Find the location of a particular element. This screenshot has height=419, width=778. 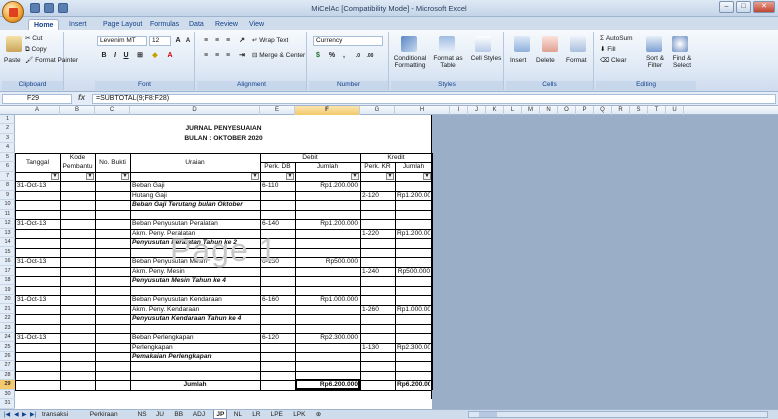

format-painter-button: 🖌 Format Painter is located at coordinates (51, 60).